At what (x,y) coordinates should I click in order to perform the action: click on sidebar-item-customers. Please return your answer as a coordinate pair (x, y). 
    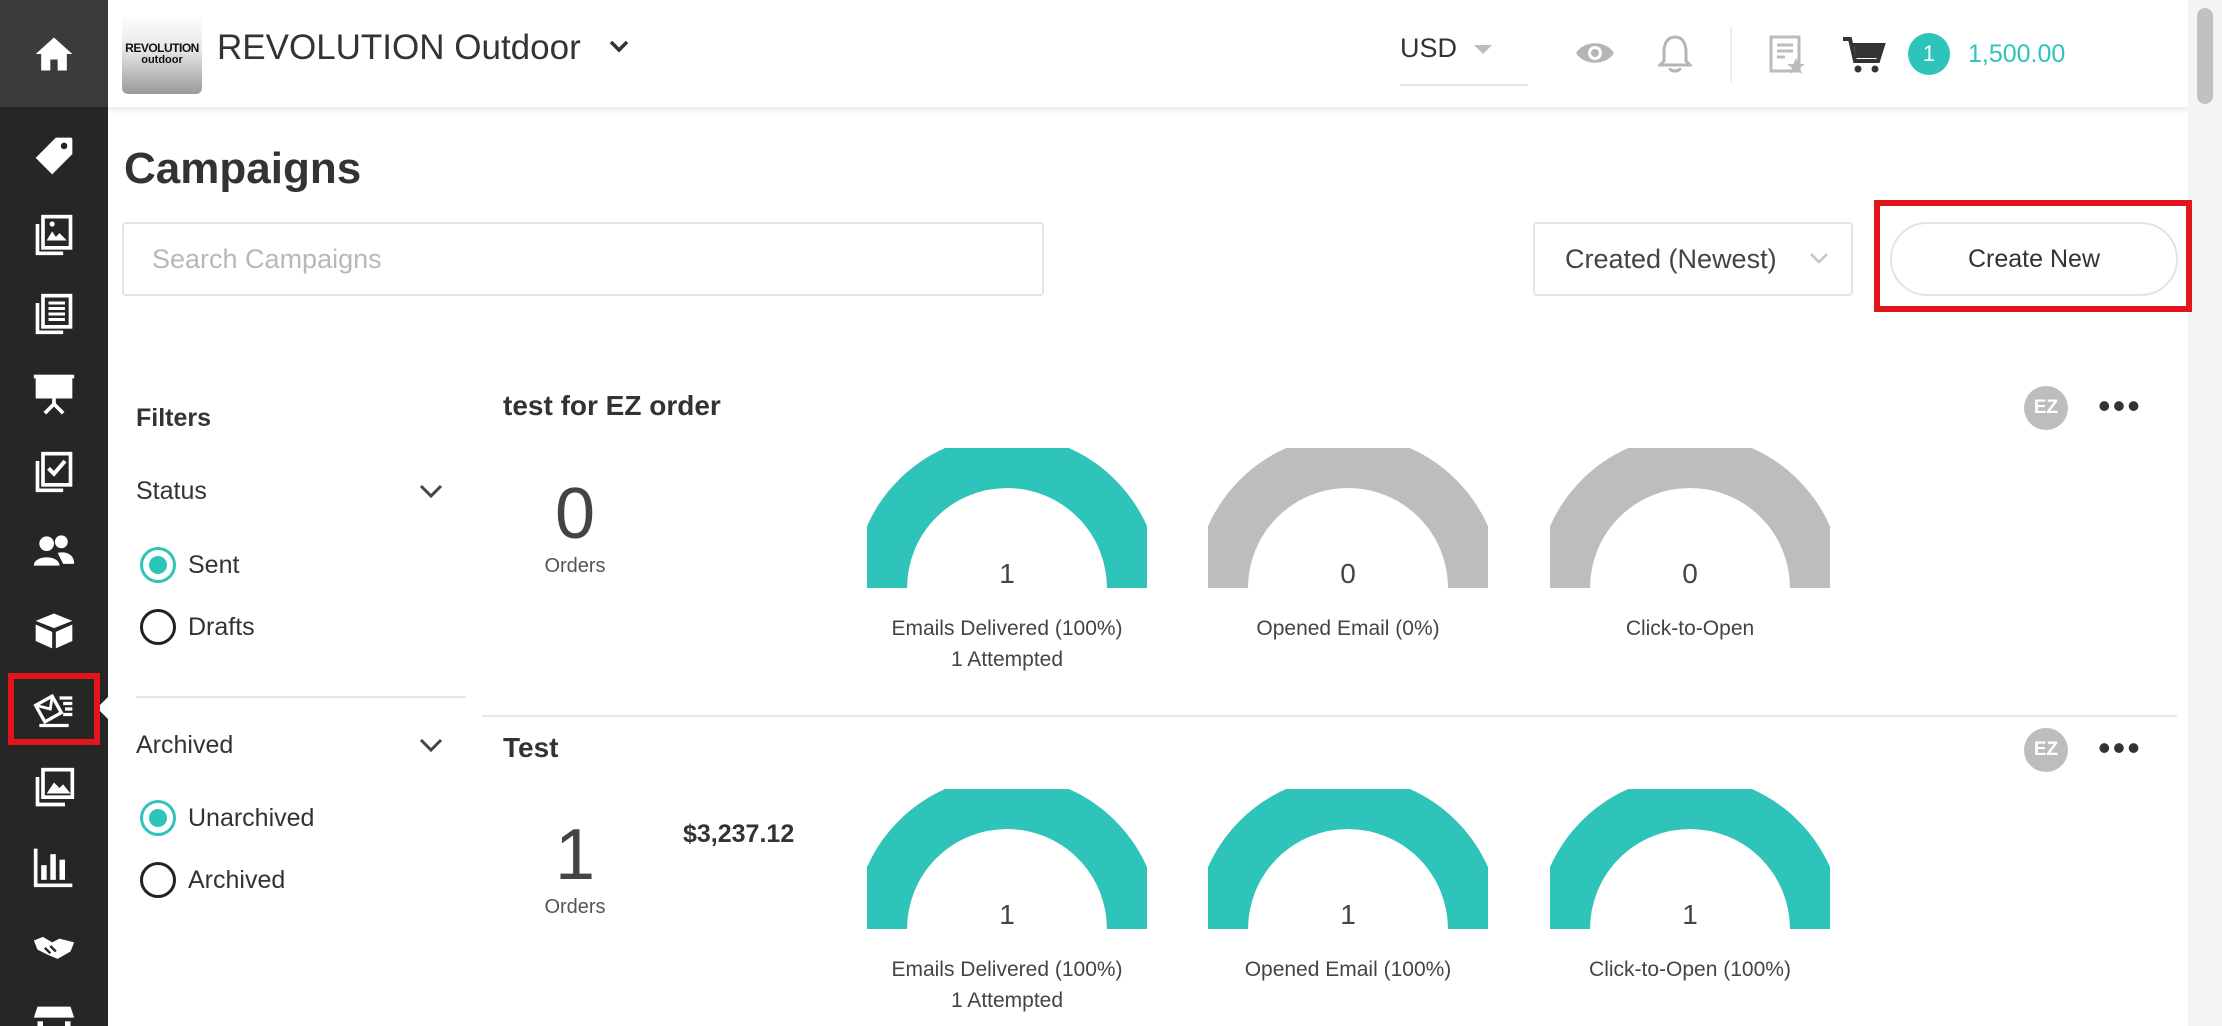
    Looking at the image, I should click on (54, 550).